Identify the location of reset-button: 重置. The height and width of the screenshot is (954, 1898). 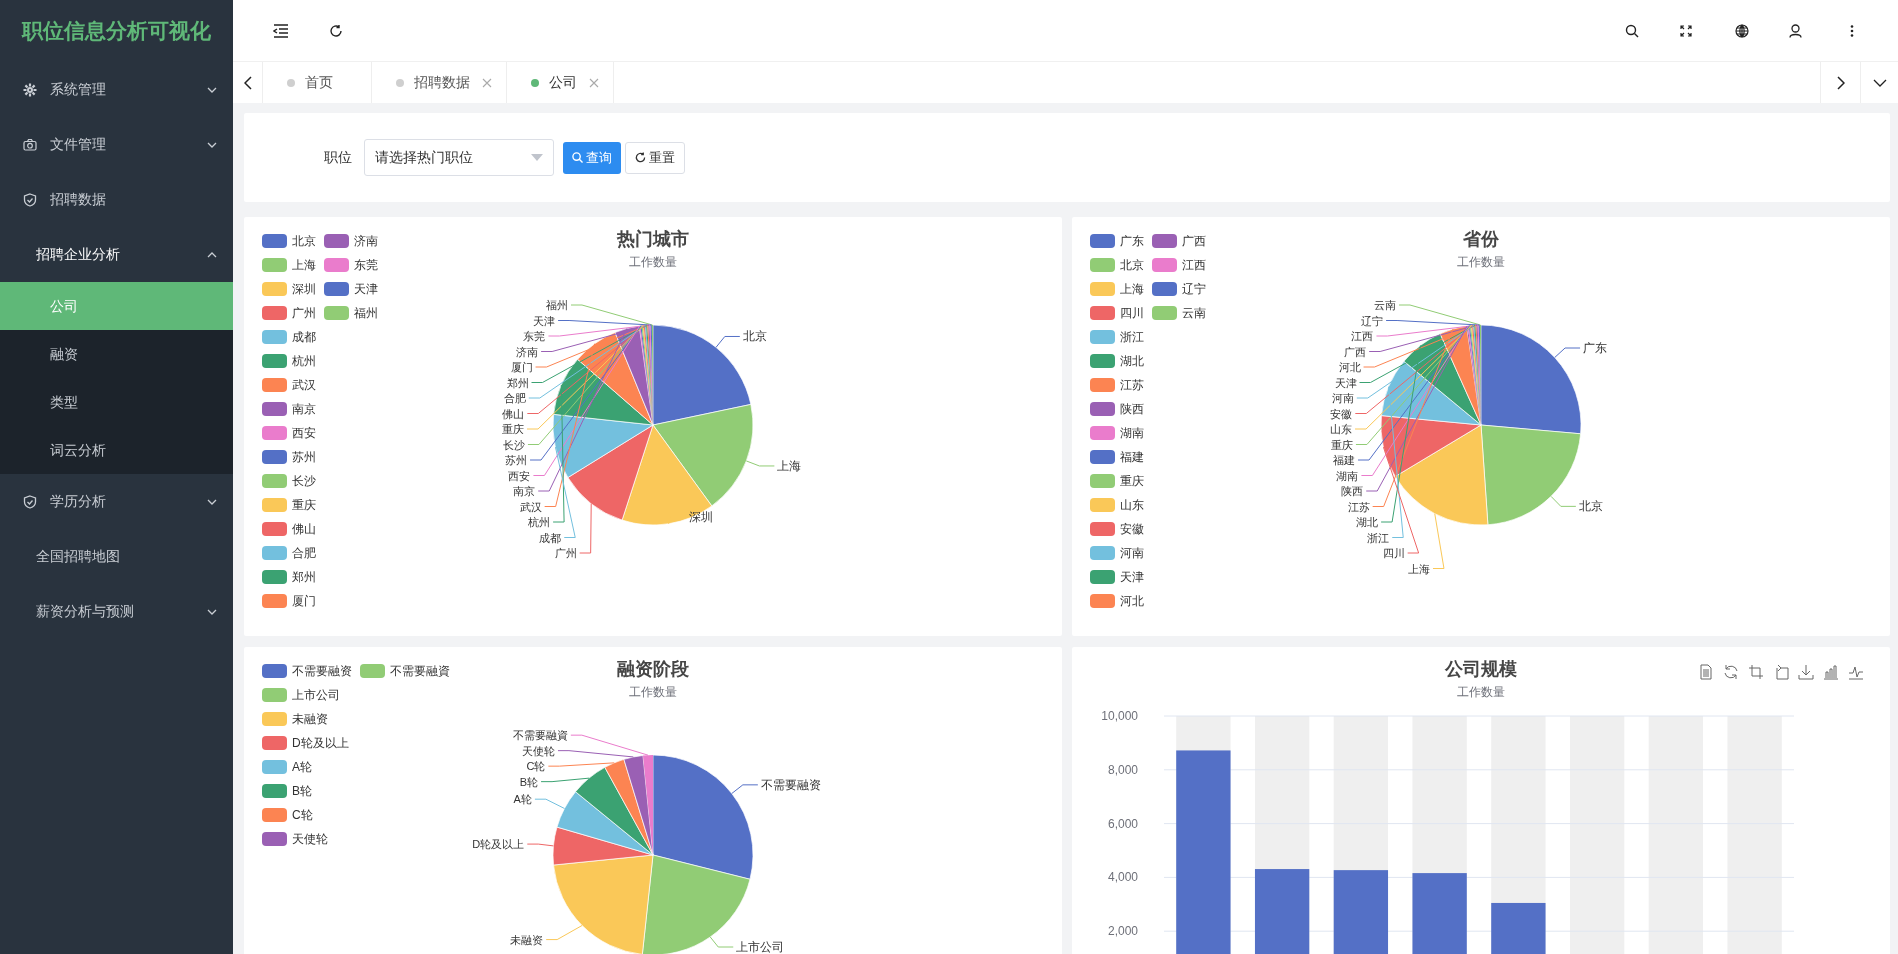
(655, 157).